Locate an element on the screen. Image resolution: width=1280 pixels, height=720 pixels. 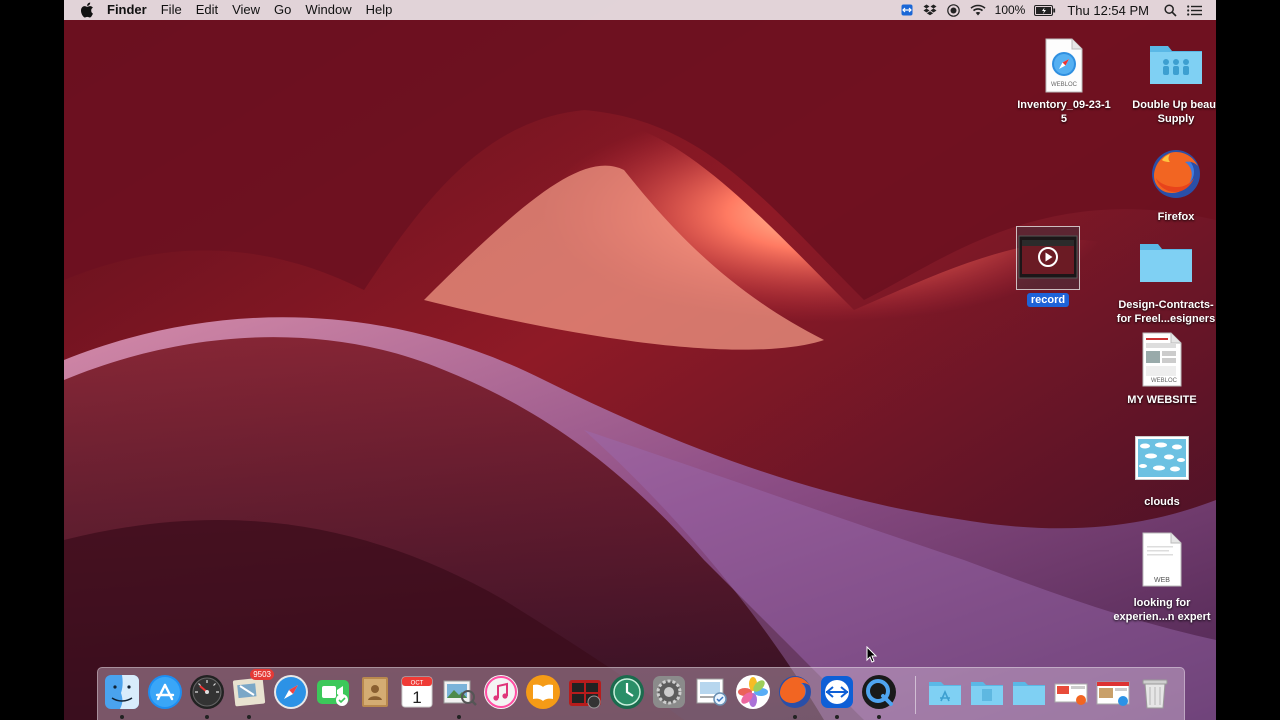
desktop-icon-label: MY WEBSITE is located at coordinates (1162, 400).